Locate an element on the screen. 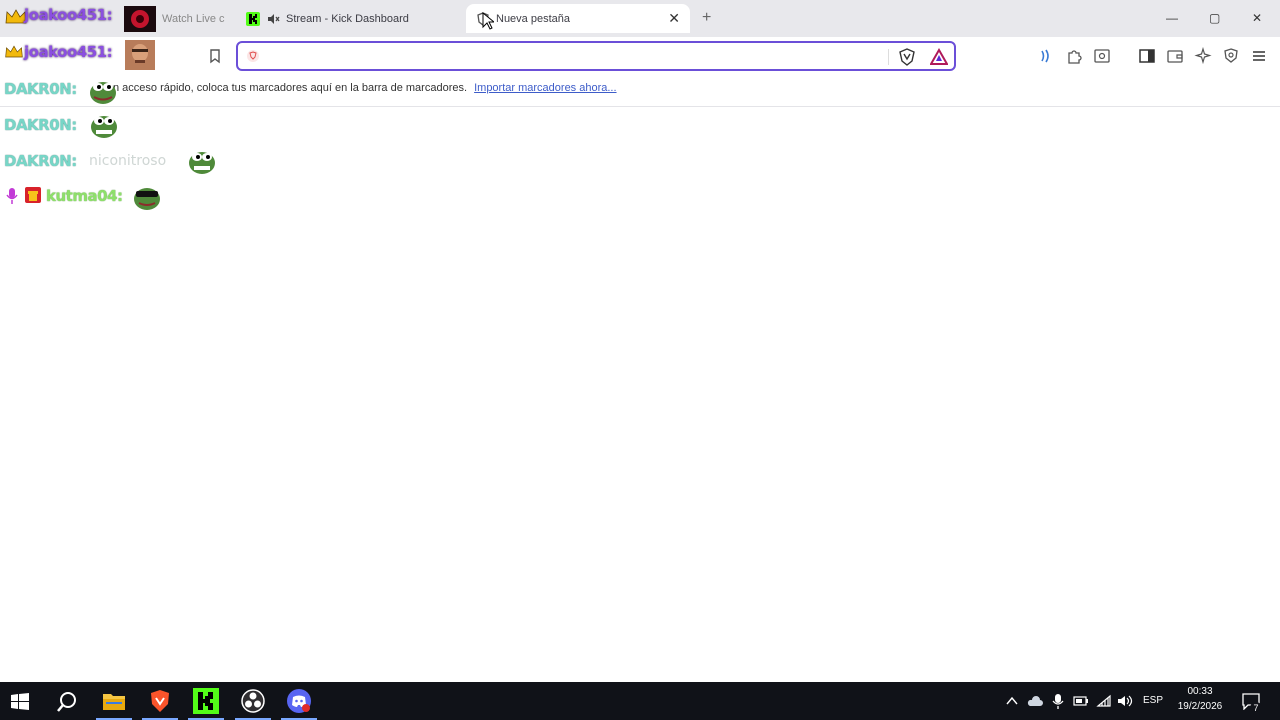  menu-icon is located at coordinates (1259, 56).